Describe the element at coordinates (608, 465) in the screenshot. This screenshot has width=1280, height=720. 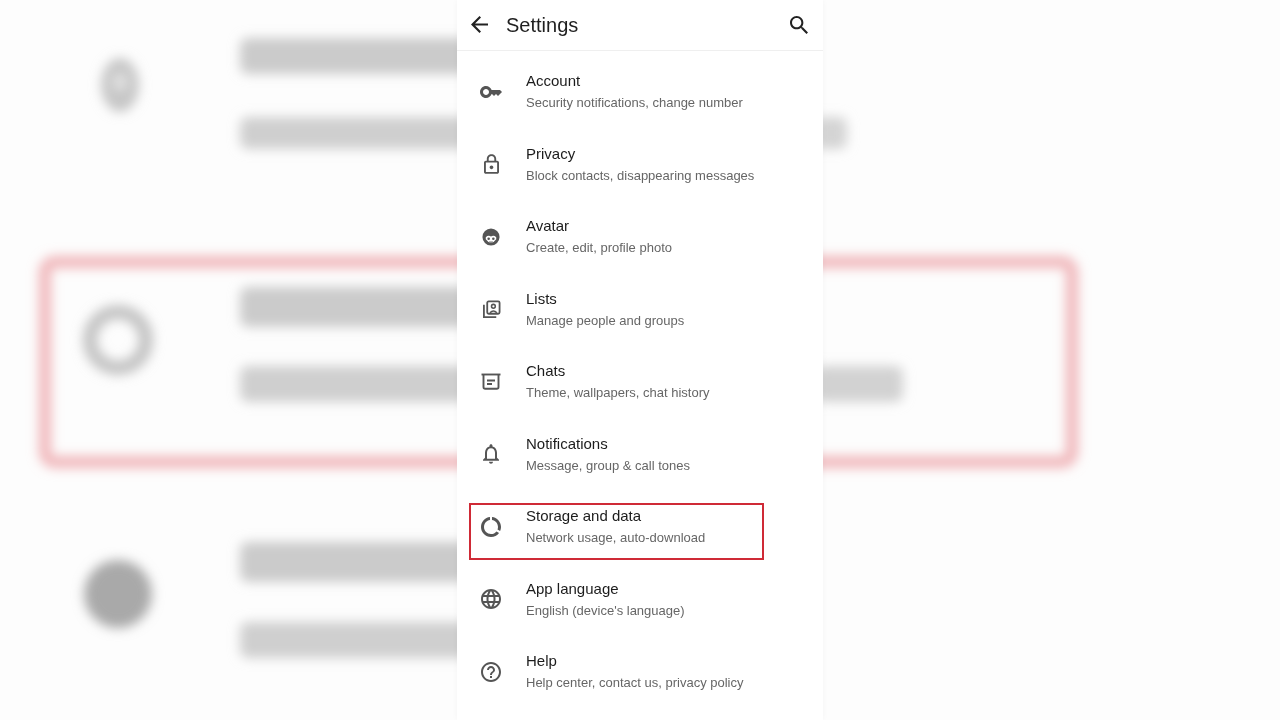
I see `item-subtitle: Message, group & call tones` at that location.